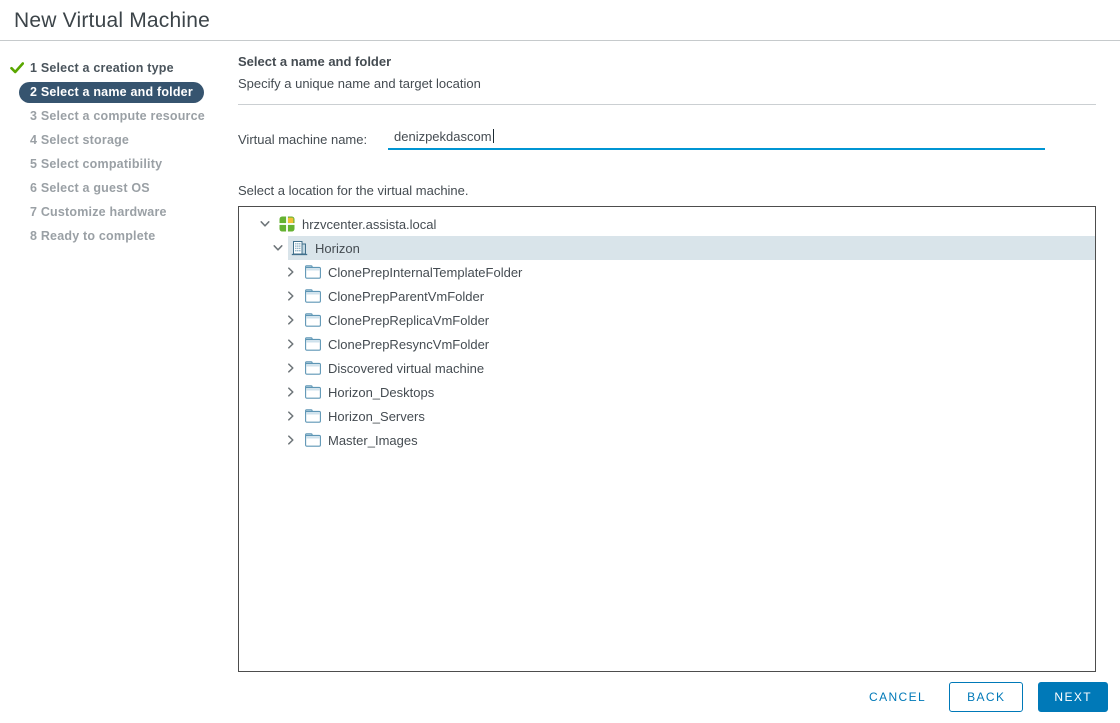 Image resolution: width=1120 pixels, height=723 pixels. Describe the element at coordinates (315, 61) in the screenshot. I see `pane-heading: Select a name and folder` at that location.